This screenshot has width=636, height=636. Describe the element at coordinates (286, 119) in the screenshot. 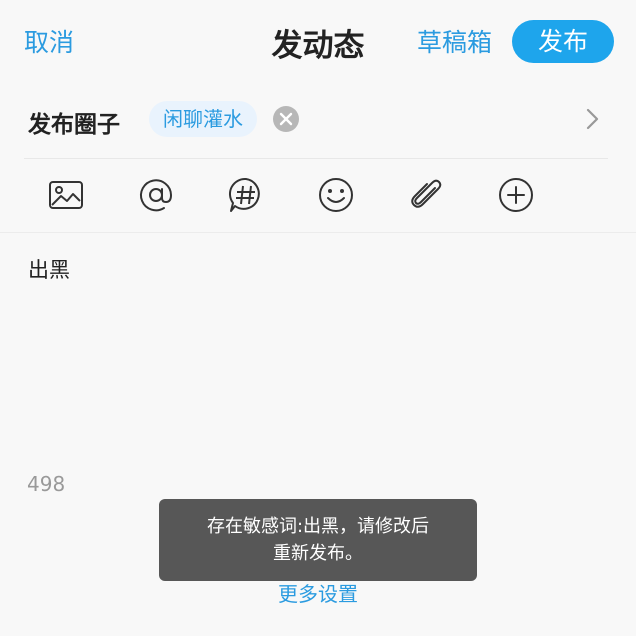

I see `remove-tag-icon` at that location.